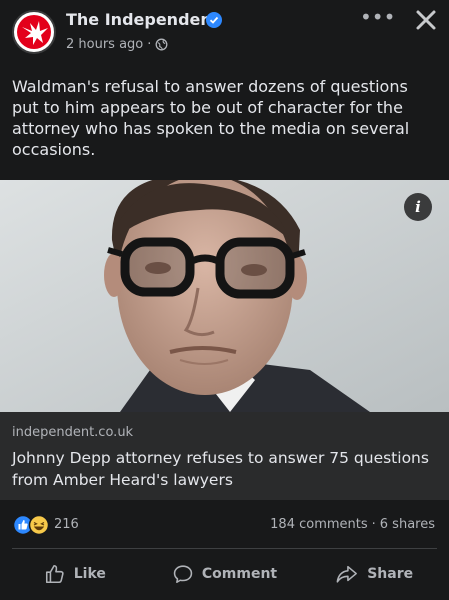  What do you see at coordinates (214, 20) in the screenshot?
I see `verified-badge-icon` at bounding box center [214, 20].